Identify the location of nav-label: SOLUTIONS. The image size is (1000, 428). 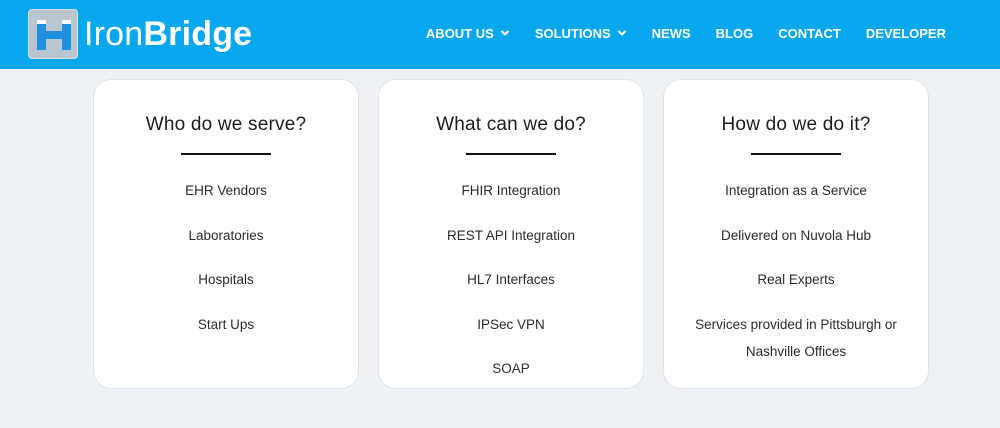
(572, 33).